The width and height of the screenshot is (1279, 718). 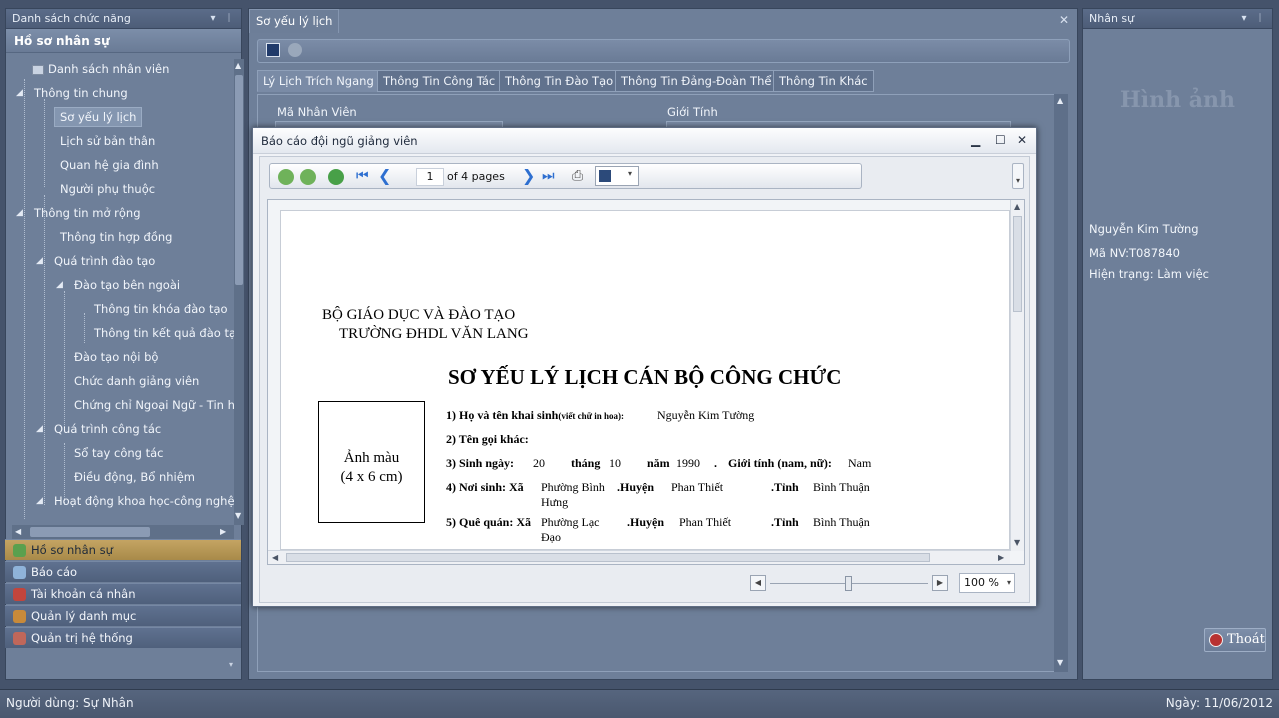 I want to click on zoom-slider-thumb, so click(x=848, y=583).